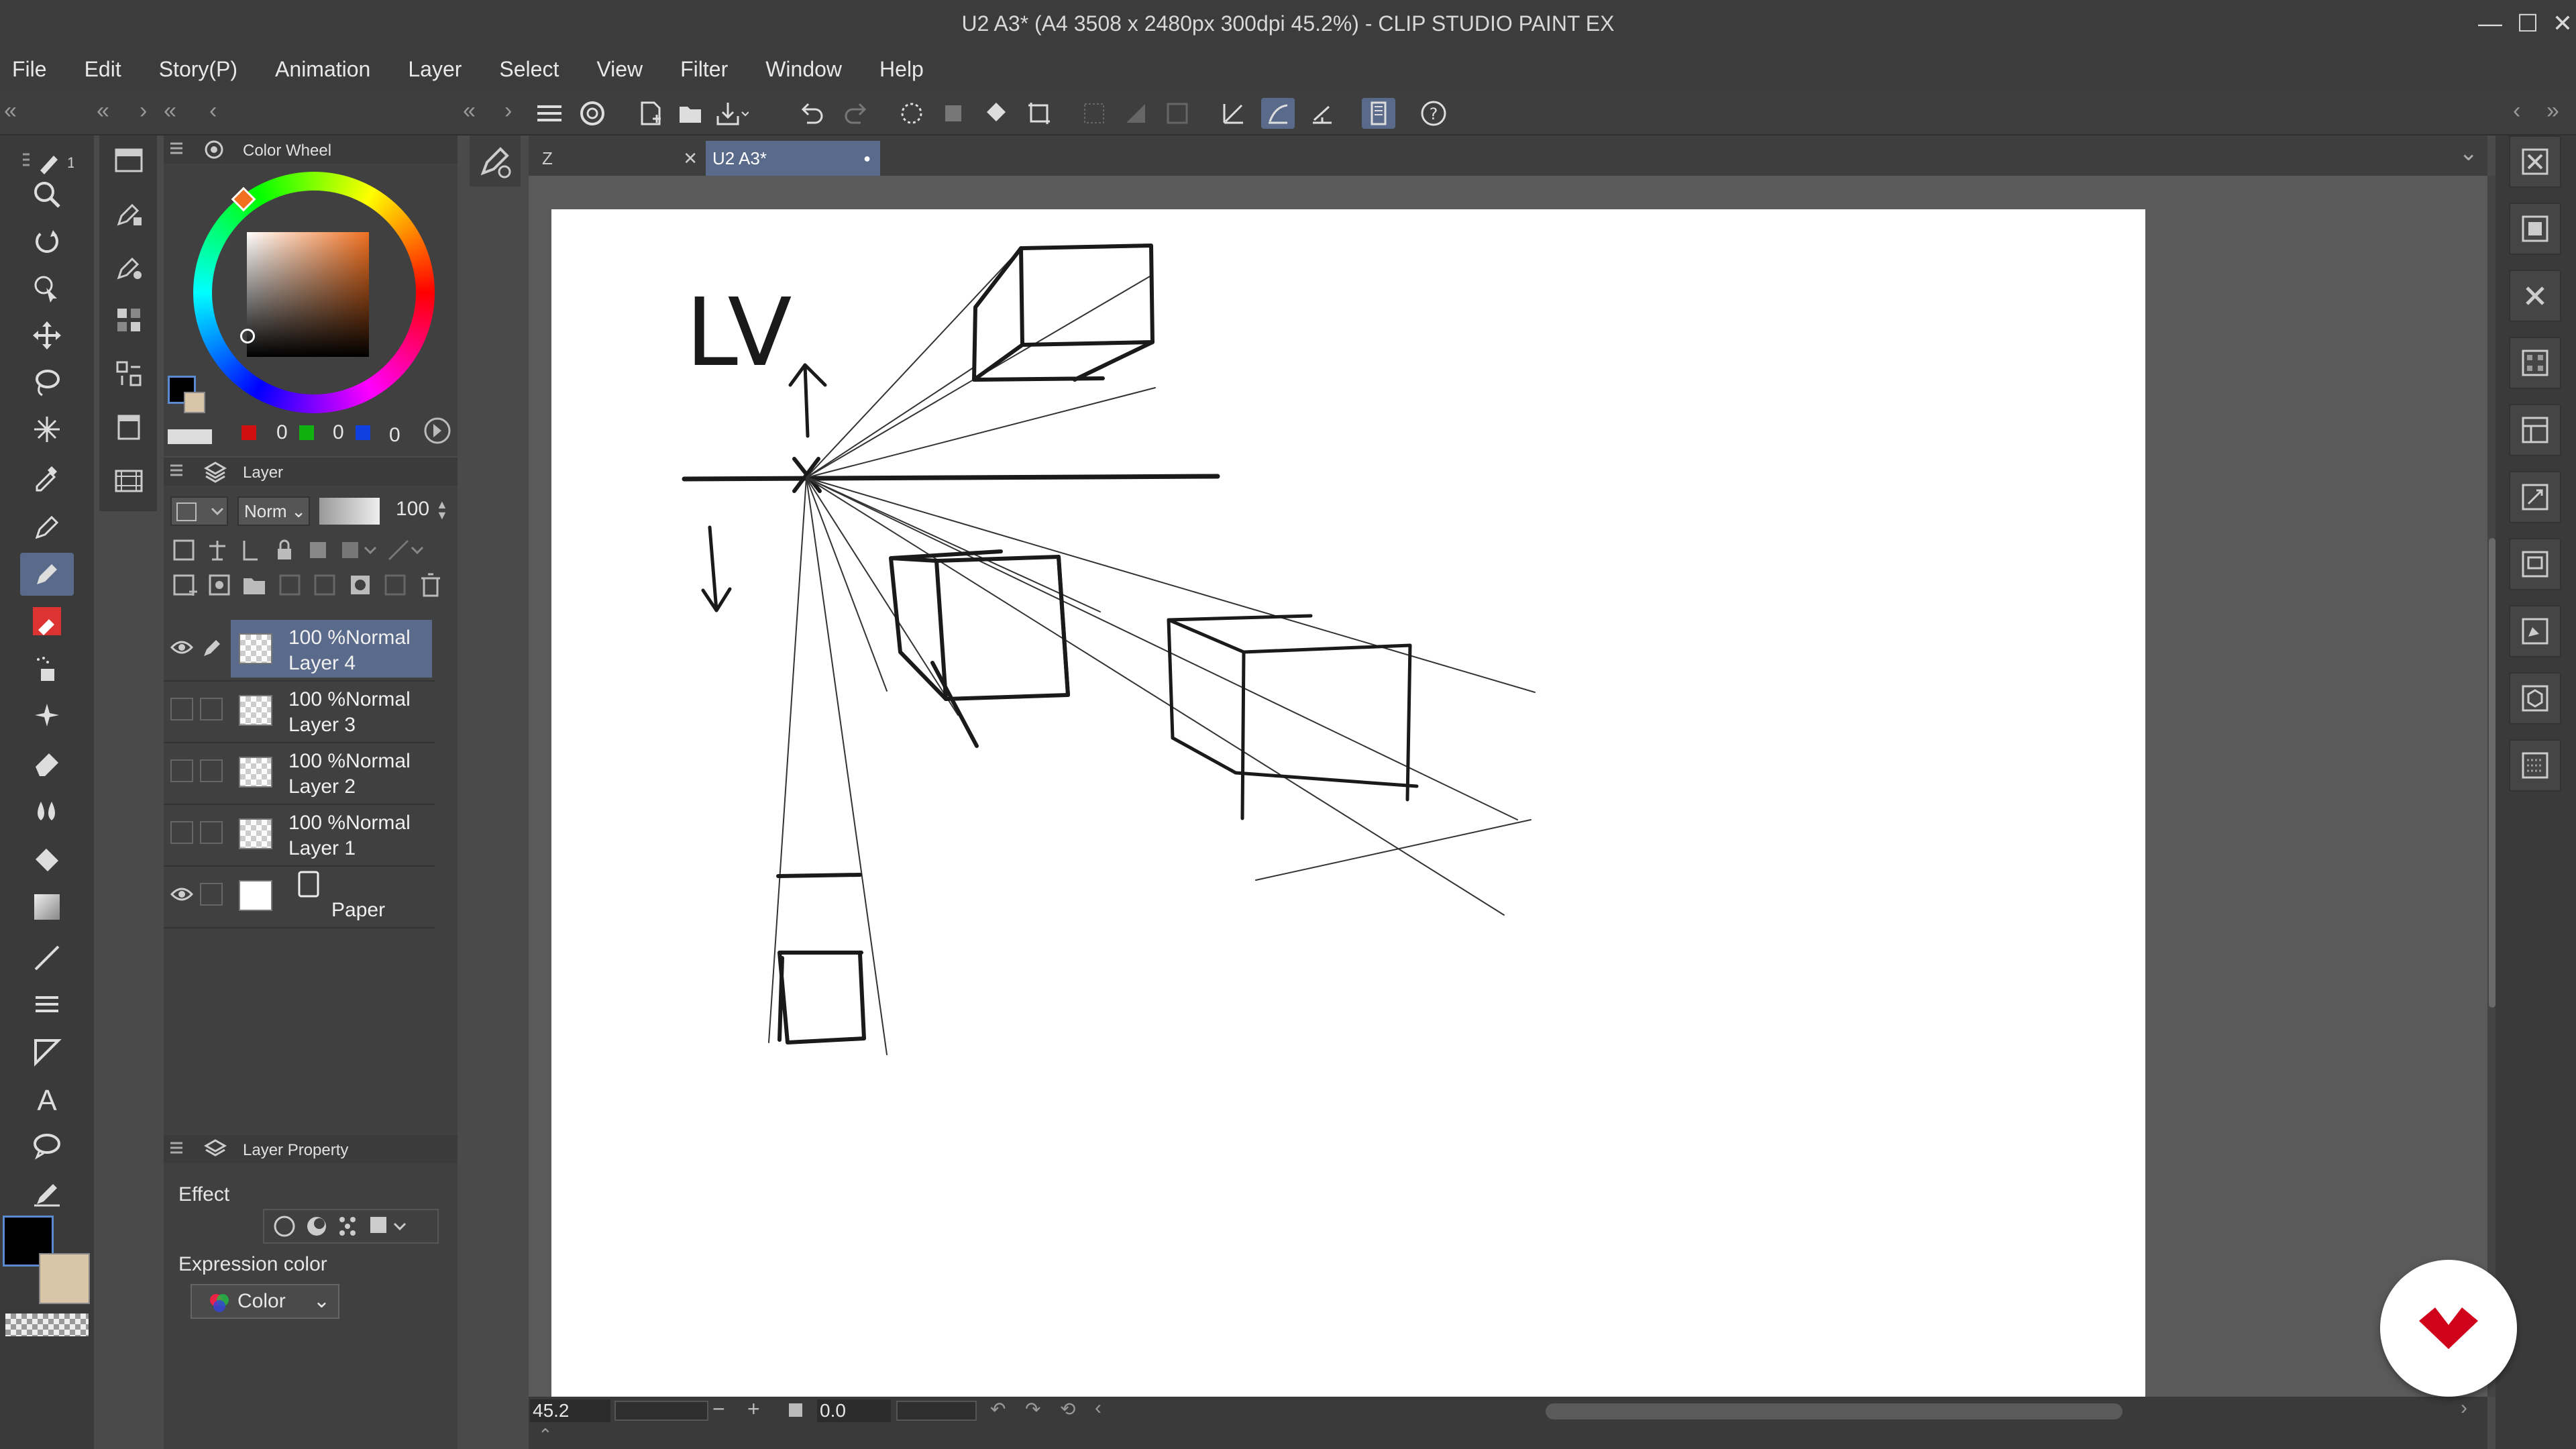 This screenshot has width=2576, height=1449. Describe the element at coordinates (412, 509) in the screenshot. I see `opacity-value: 100` at that location.